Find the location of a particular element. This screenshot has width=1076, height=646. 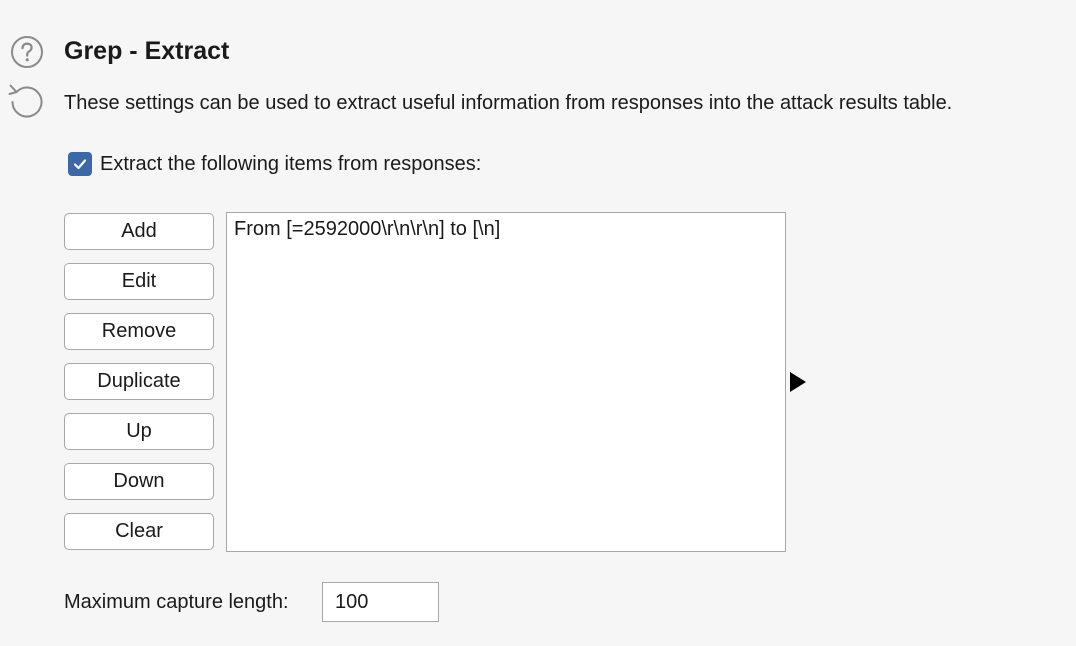

duplicate-button: Duplicate is located at coordinates (139, 381).